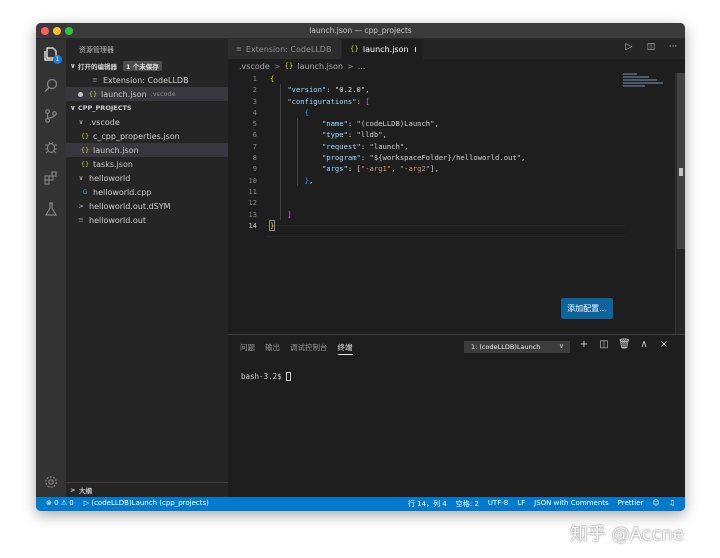 The width and height of the screenshot is (720, 558). I want to click on tree-item-folder: ∨ helloworld, so click(147, 178).